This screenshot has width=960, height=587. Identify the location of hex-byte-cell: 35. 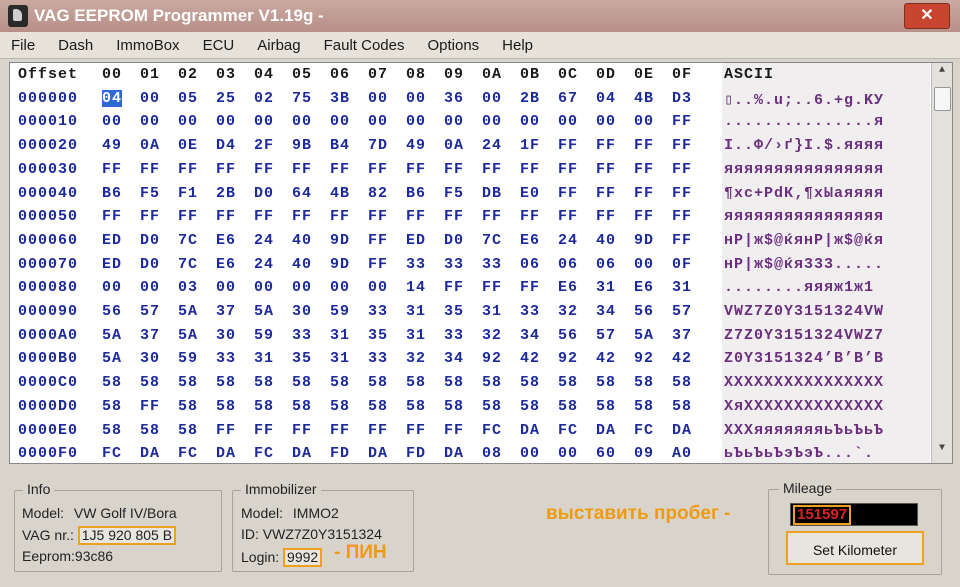
(302, 358).